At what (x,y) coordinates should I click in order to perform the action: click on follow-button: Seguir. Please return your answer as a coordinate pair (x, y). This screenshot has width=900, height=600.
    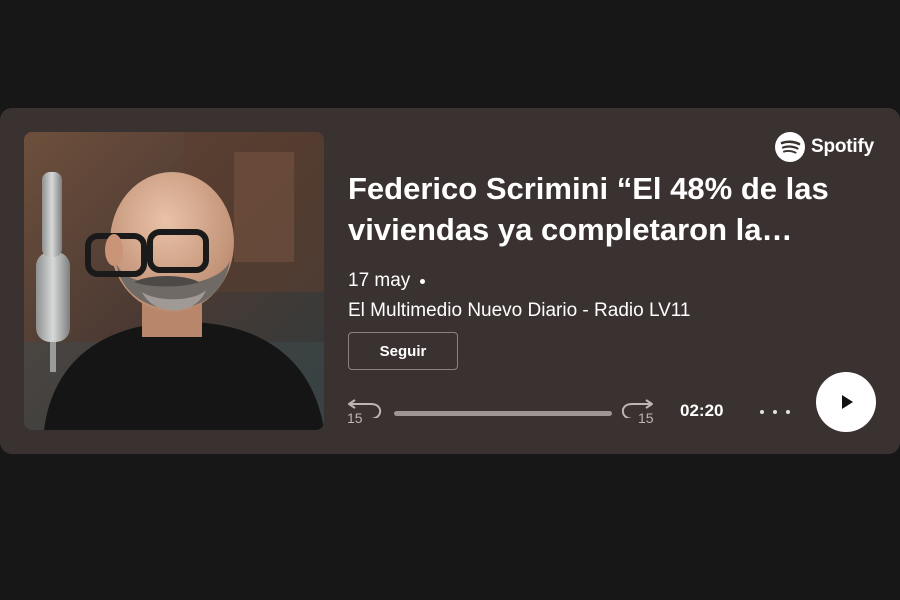
    Looking at the image, I should click on (403, 351).